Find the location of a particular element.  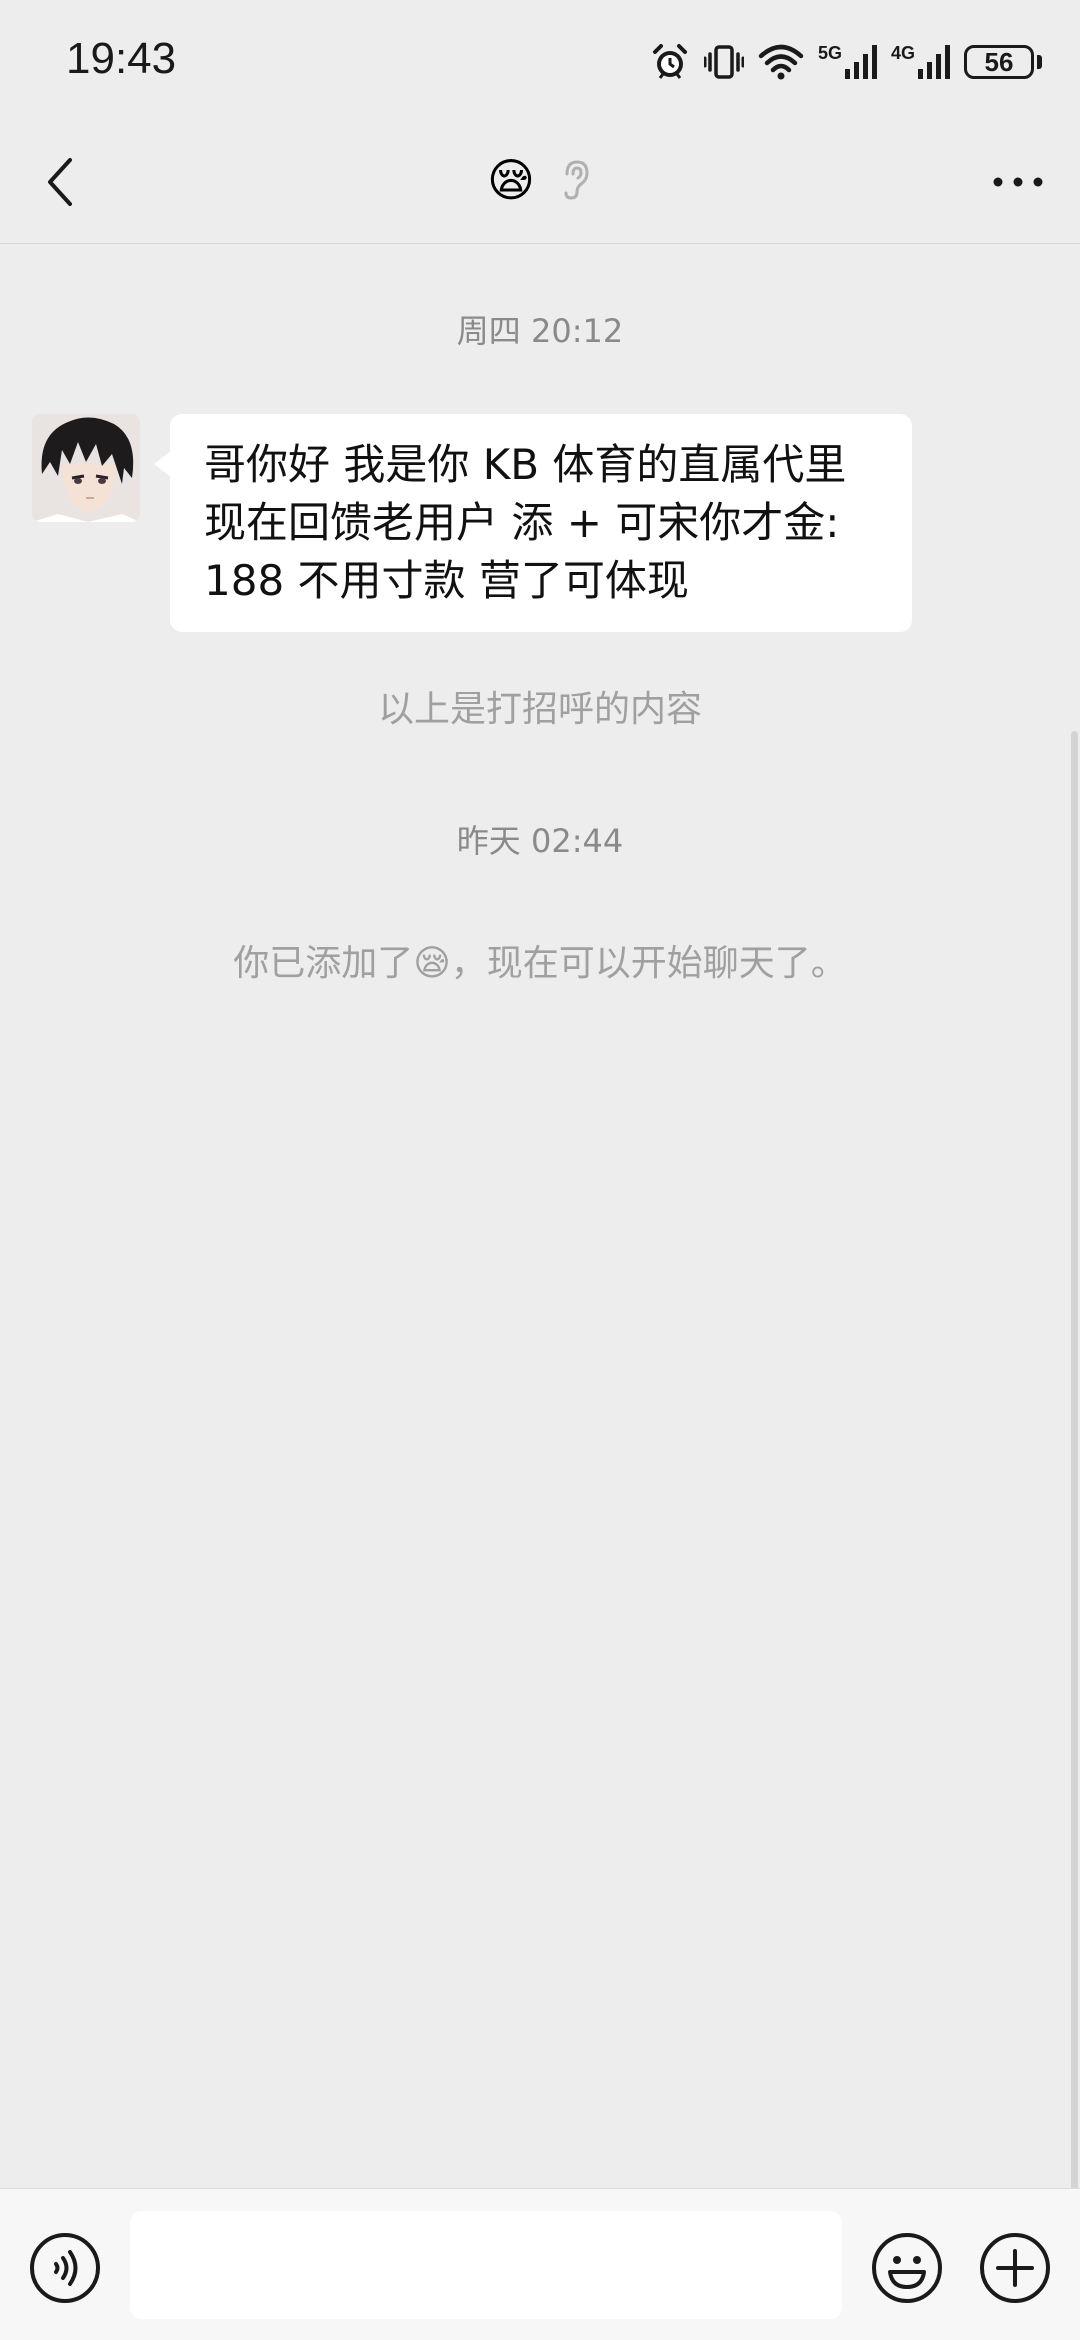

wifi-icon is located at coordinates (781, 62).